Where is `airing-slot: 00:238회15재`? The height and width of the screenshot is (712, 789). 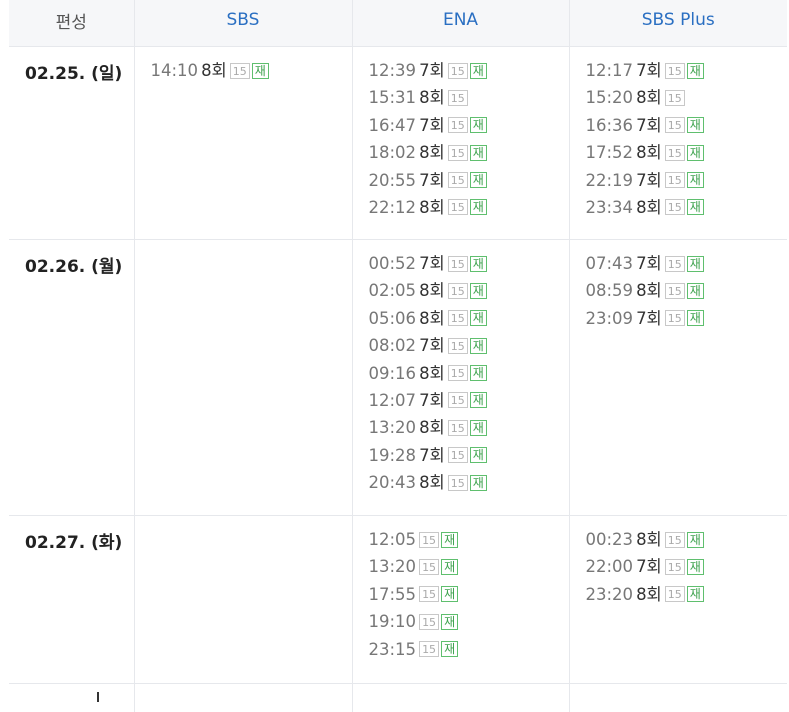 airing-slot: 00:238회15재 is located at coordinates (687, 539).